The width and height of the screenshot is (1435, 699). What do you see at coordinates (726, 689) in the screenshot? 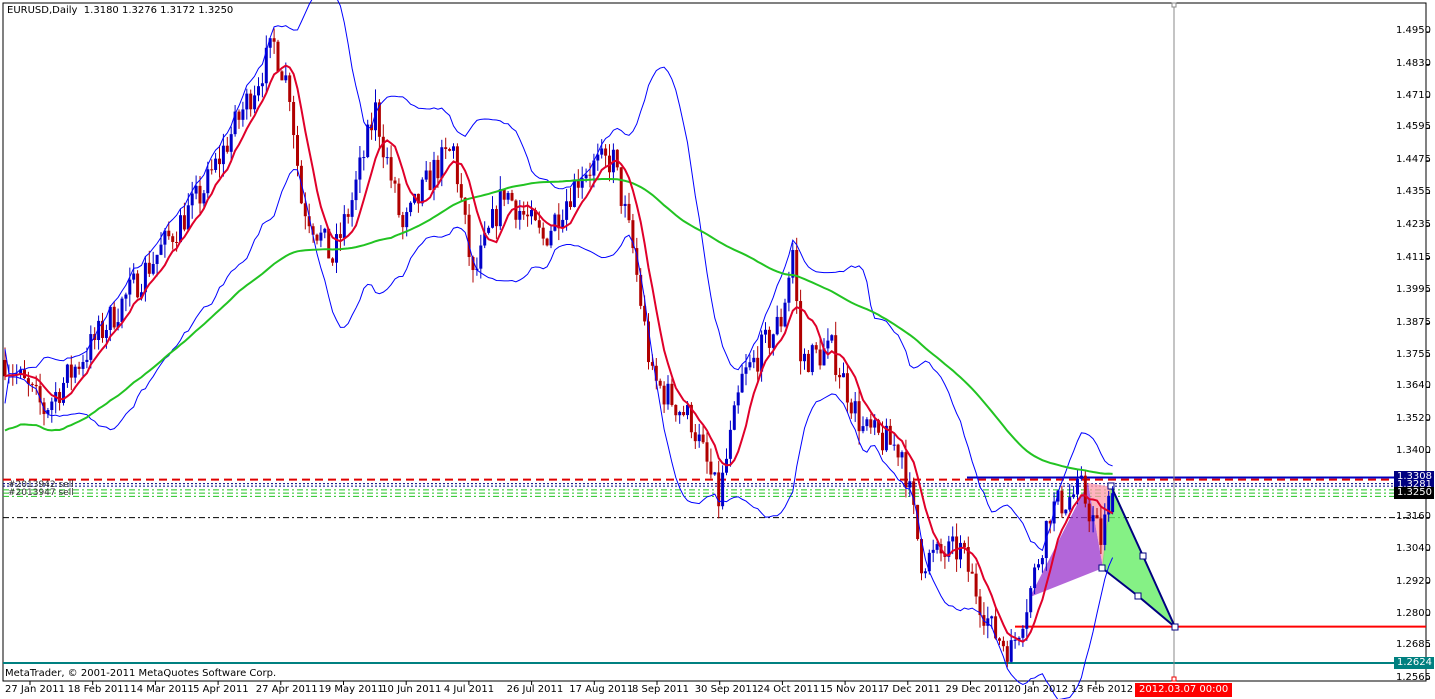
I see `x-tick-label: 30 Sep 2011` at bounding box center [726, 689].